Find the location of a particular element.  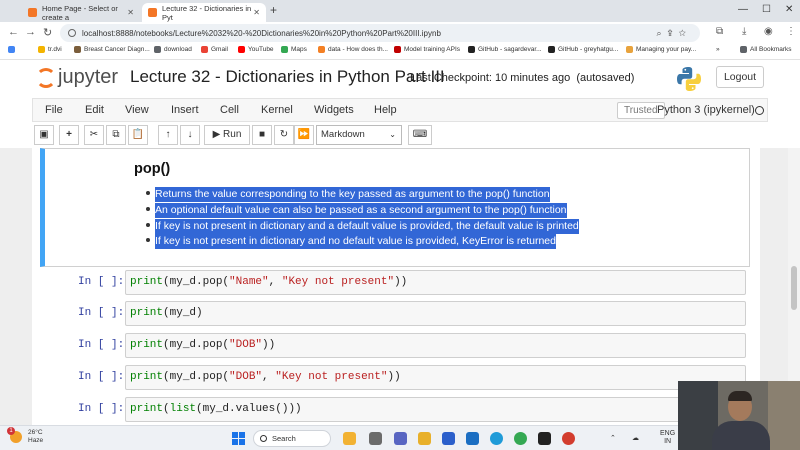

tray-chevron-icon: ⌃ is located at coordinates (613, 438).